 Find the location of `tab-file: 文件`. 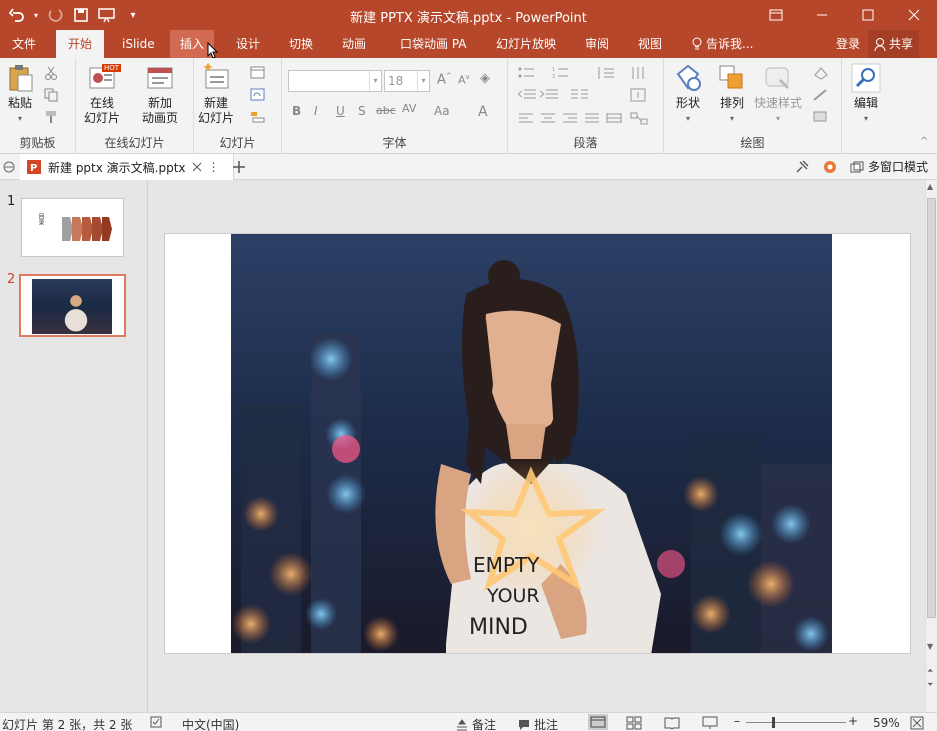

tab-file: 文件 is located at coordinates (24, 44).